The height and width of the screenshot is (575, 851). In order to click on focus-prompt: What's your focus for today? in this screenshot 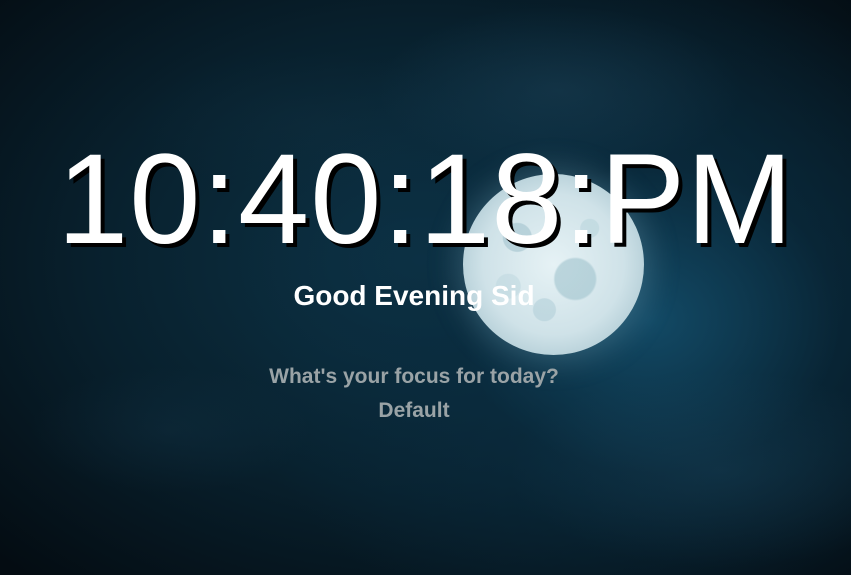, I will do `click(414, 376)`.